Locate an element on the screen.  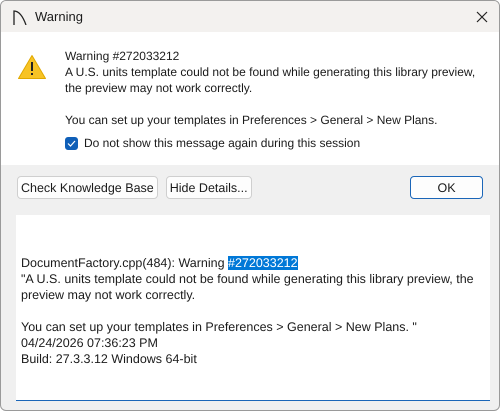
dialog-button: Check Knowledge Base is located at coordinates (87, 187).